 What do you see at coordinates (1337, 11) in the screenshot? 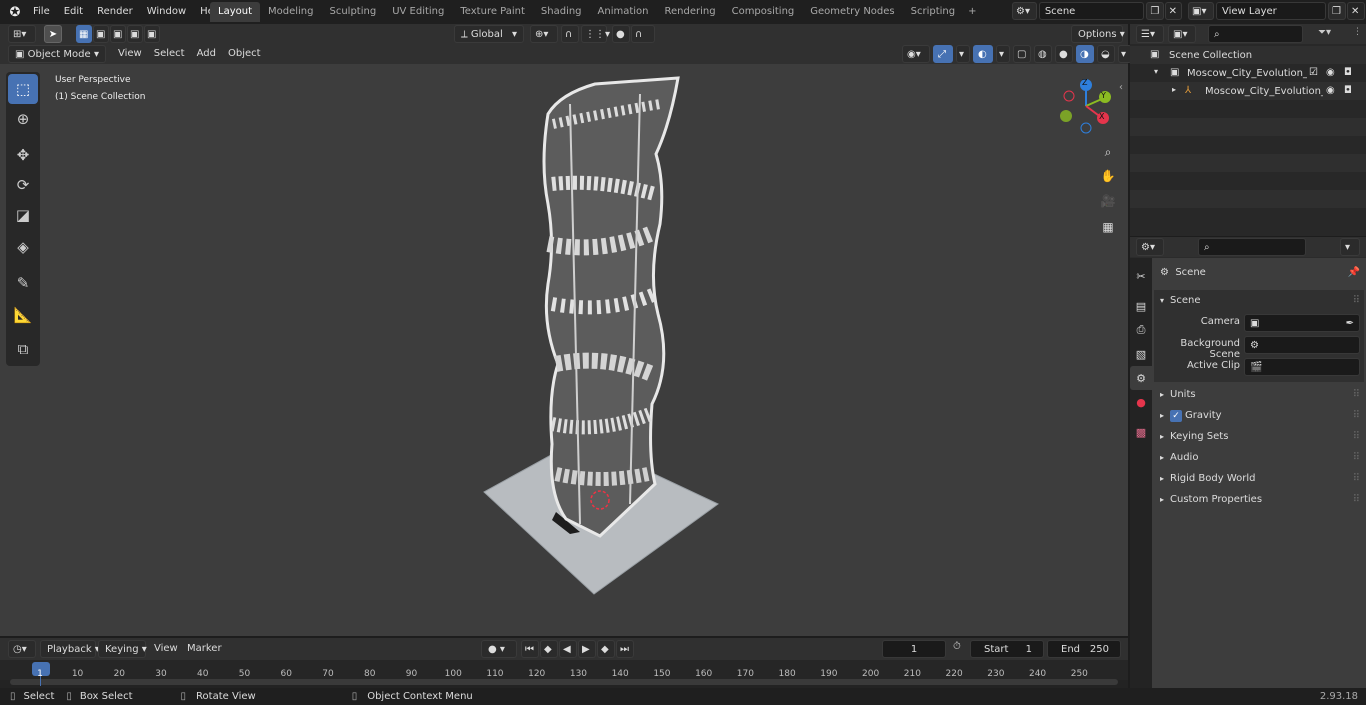
I see `new-view-layer-button: ❐` at bounding box center [1337, 11].